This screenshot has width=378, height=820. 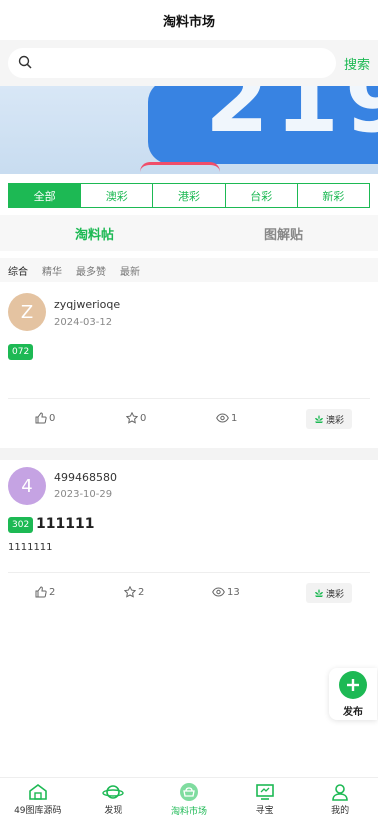 What do you see at coordinates (180, 167) in the screenshot?
I see `banner-decoration` at bounding box center [180, 167].